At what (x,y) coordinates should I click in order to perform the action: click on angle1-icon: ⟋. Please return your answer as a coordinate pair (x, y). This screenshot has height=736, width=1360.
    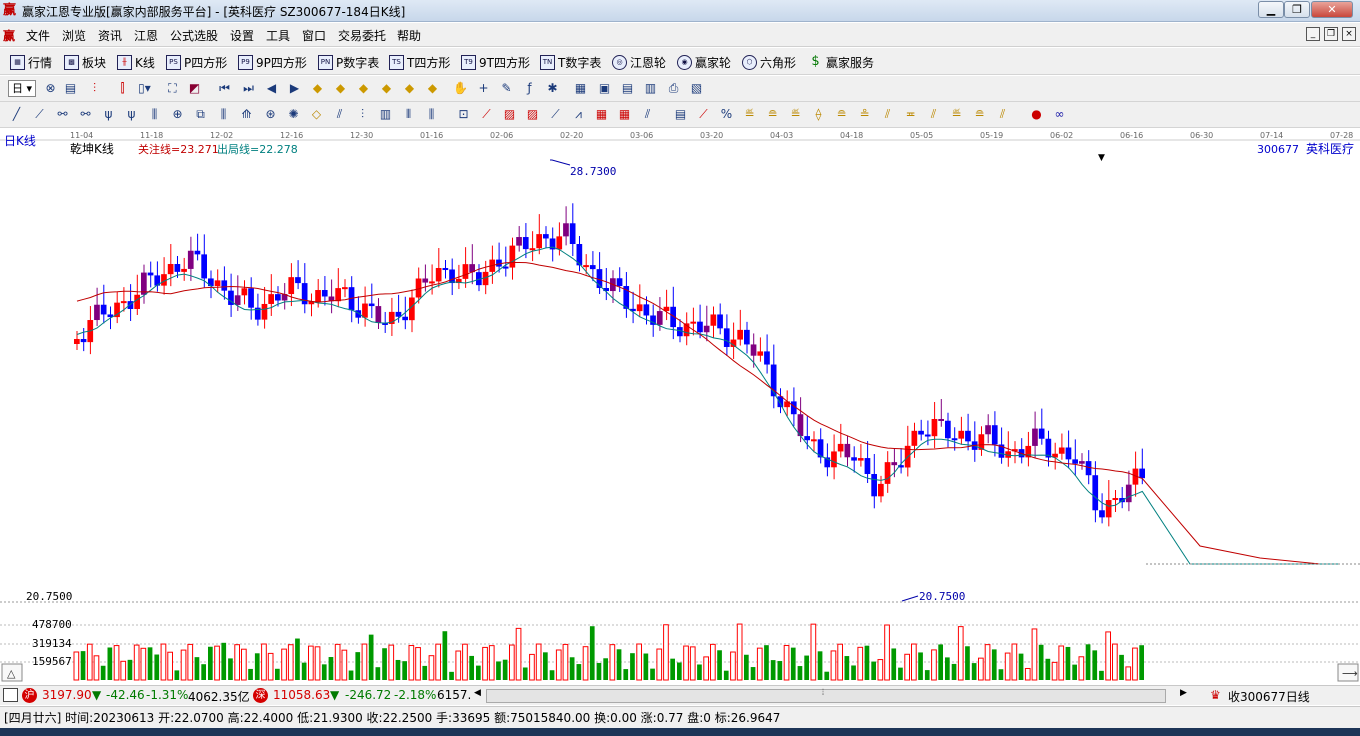
    Looking at the image, I should click on (486, 114).